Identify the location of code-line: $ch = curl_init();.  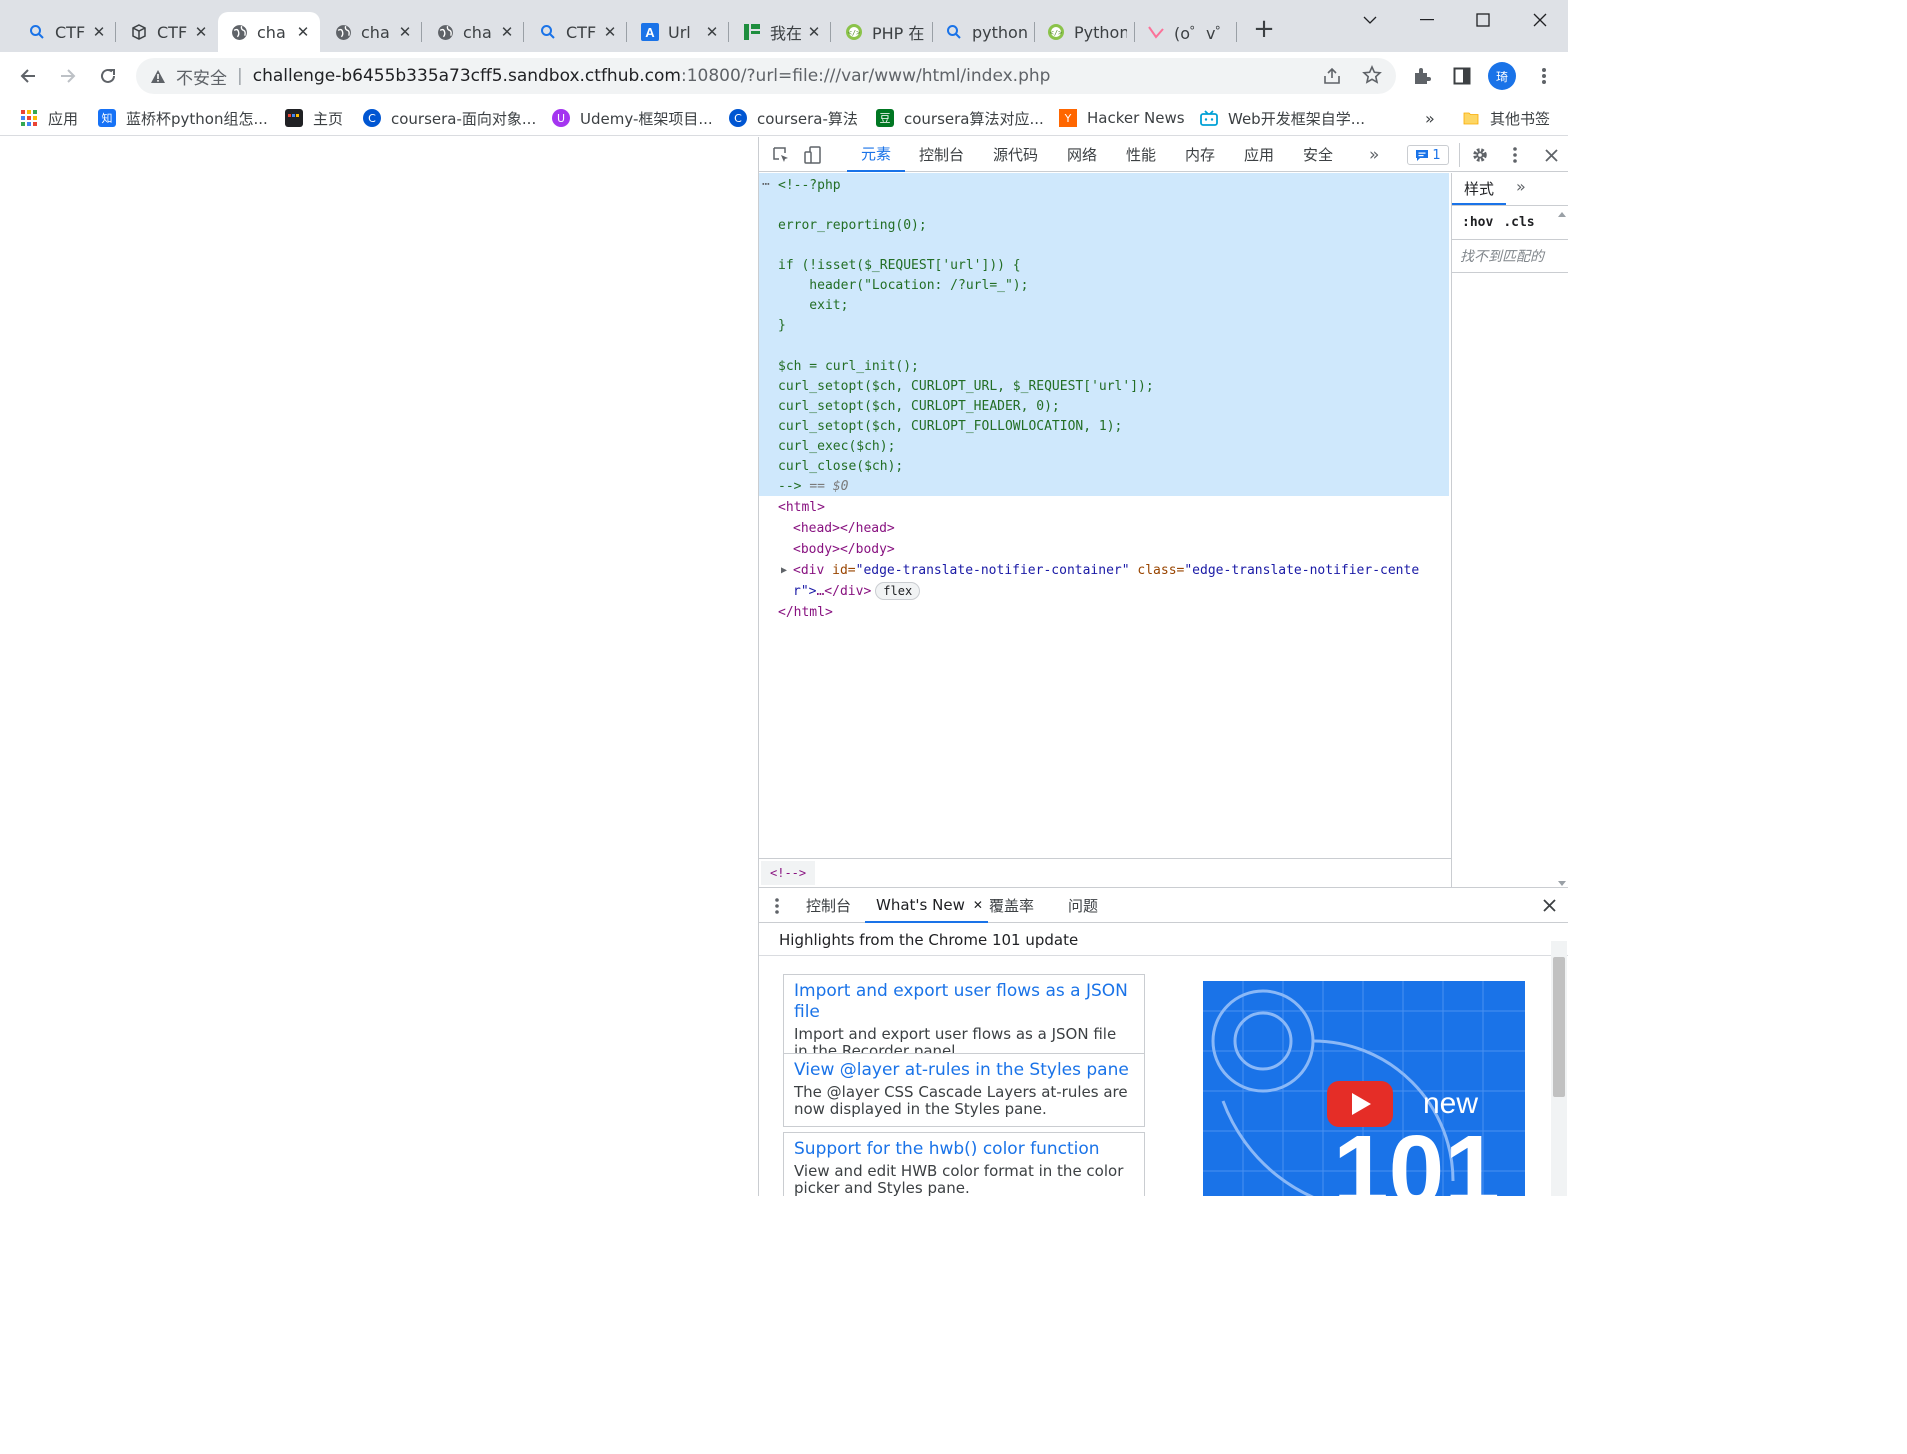
(848, 367).